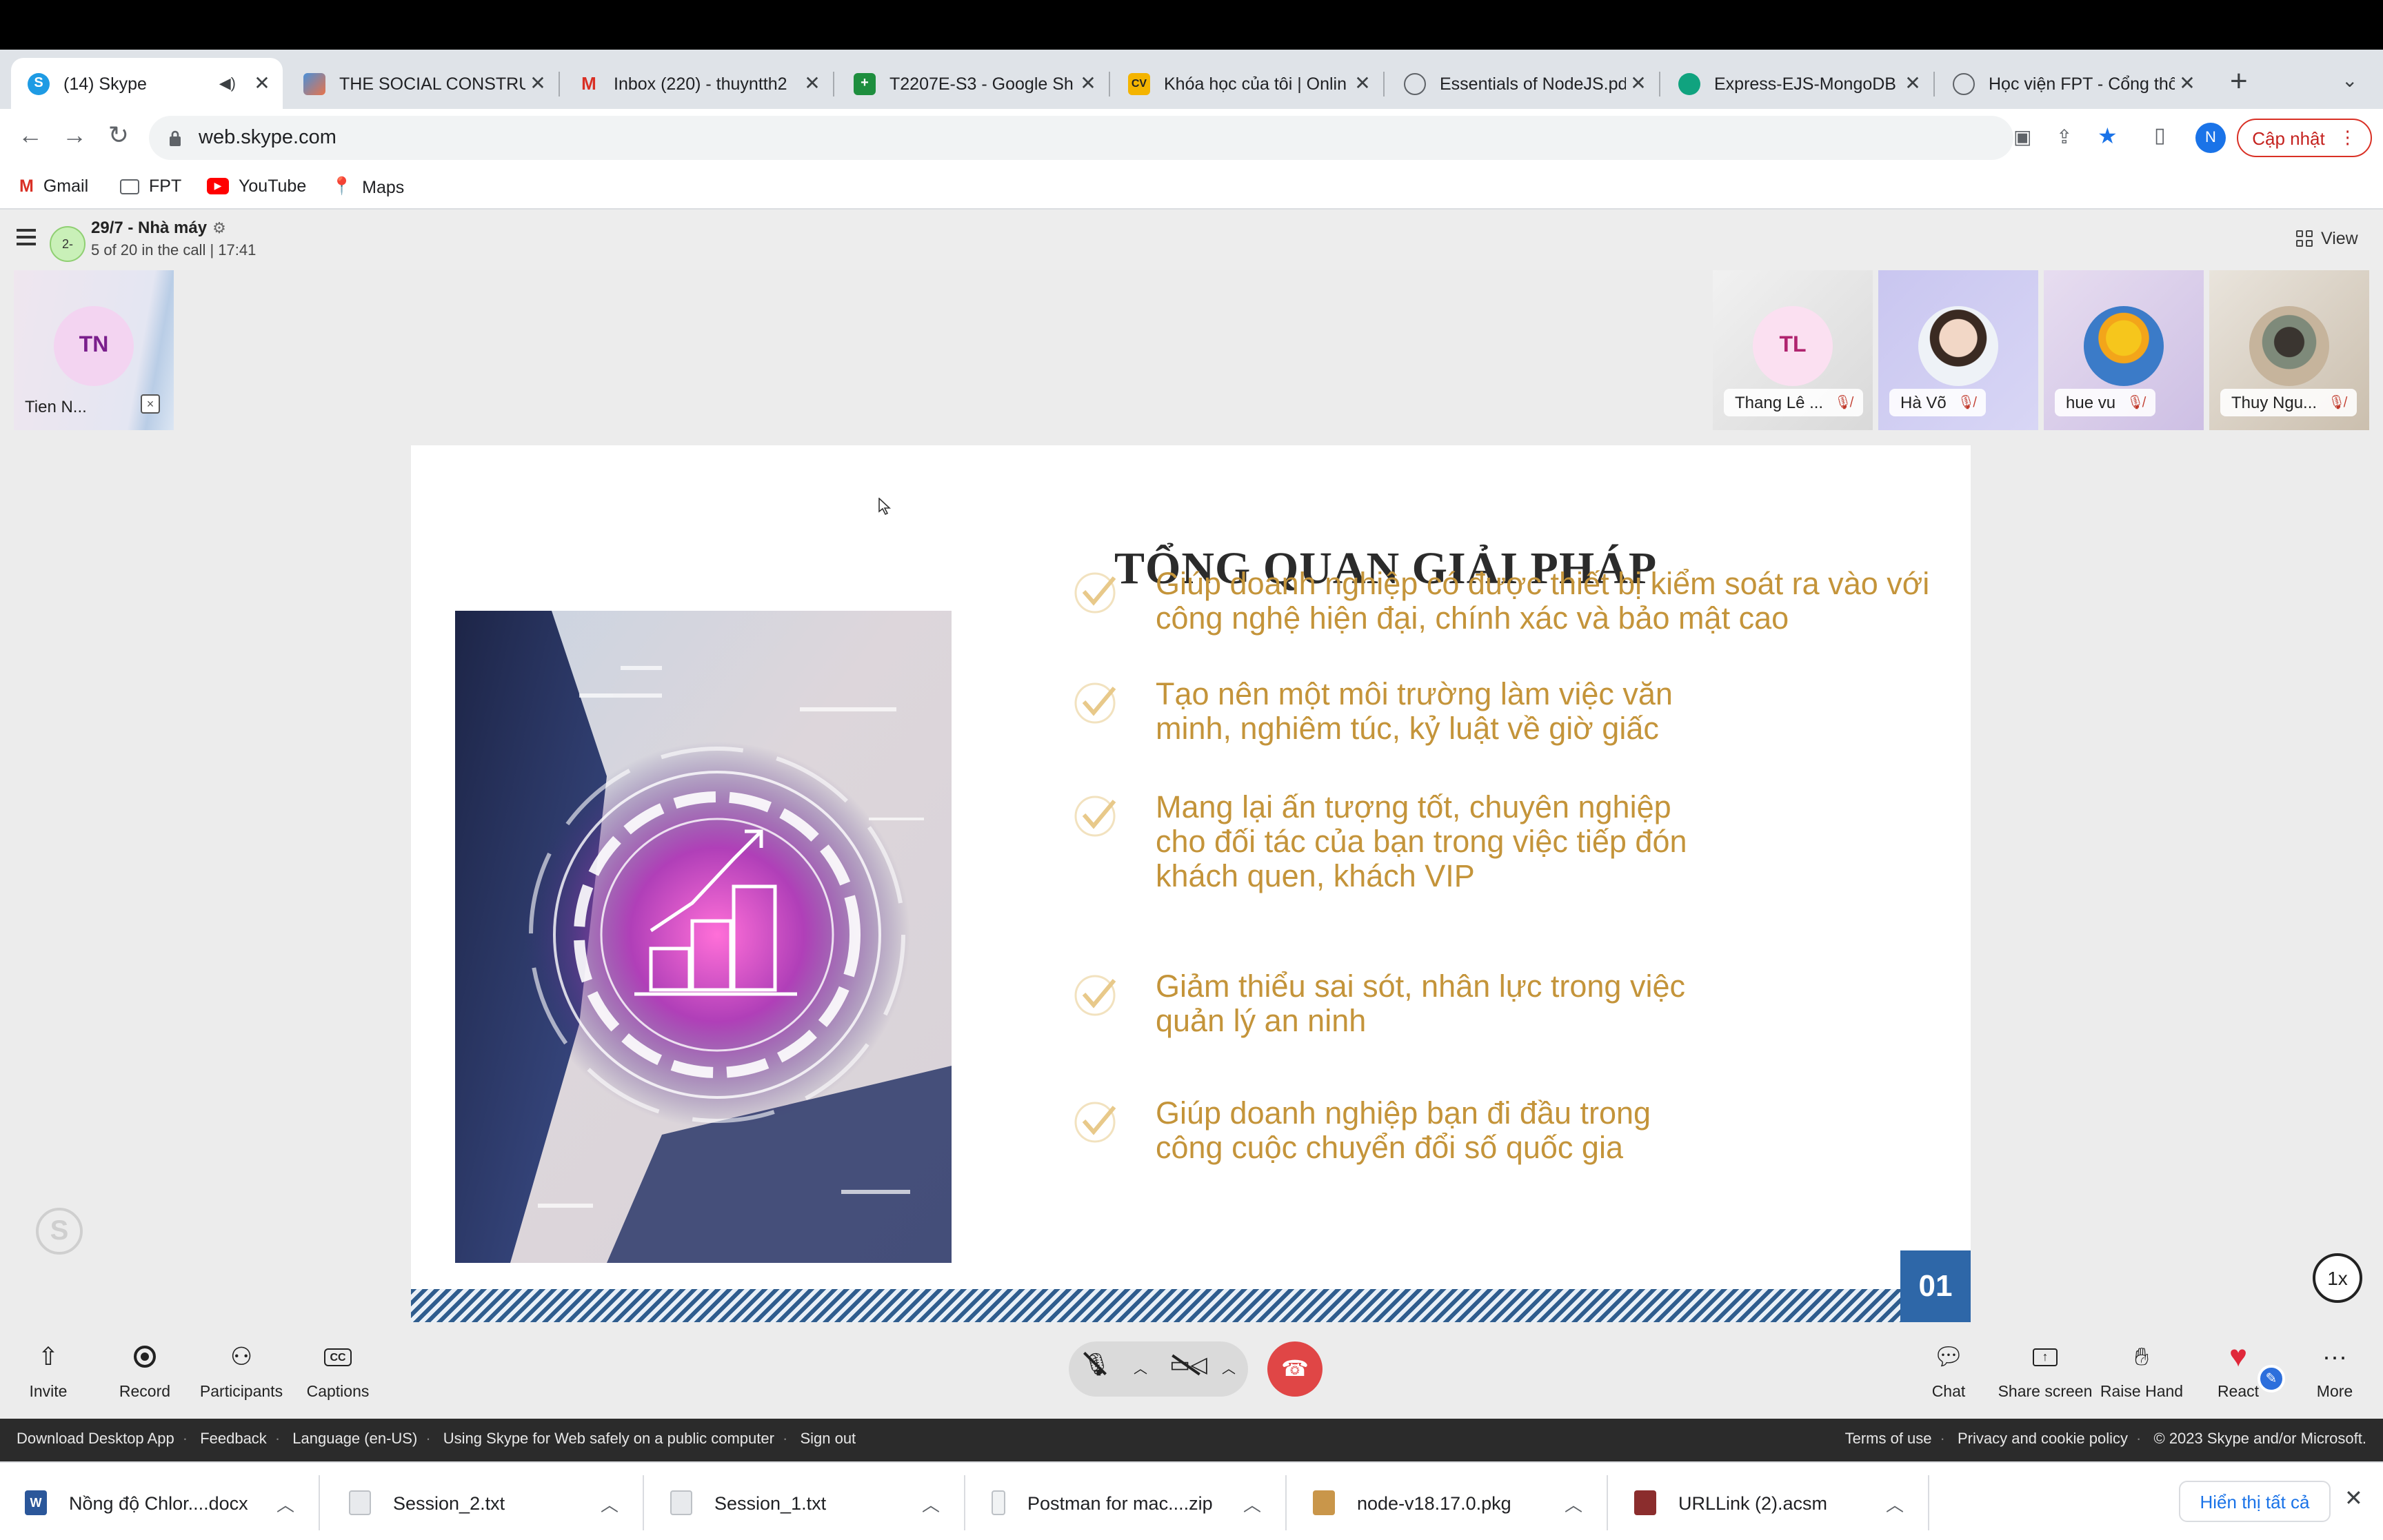  I want to click on tab-social-construct: THE SOCIAL CONSTRUC ✕, so click(423, 84).